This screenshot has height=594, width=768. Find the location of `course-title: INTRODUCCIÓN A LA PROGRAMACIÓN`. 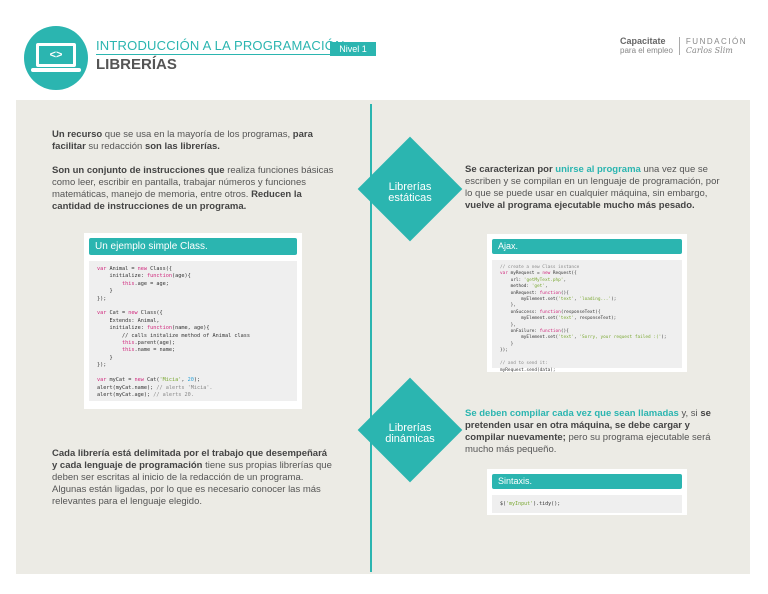

course-title: INTRODUCCIÓN A LA PROGRAMACIÓN is located at coordinates (220, 45).